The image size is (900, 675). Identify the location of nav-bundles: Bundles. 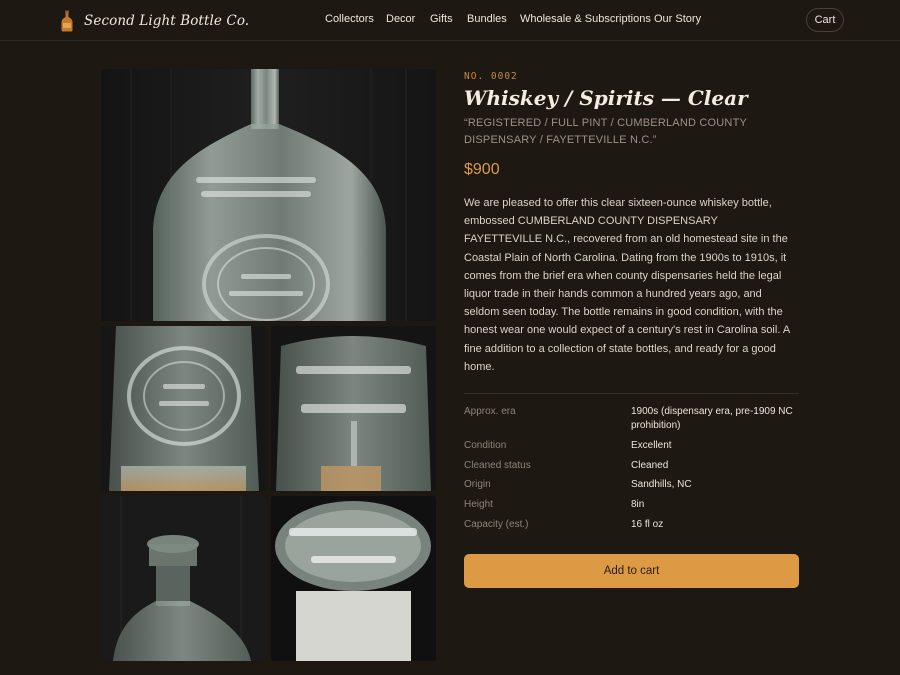
(487, 19).